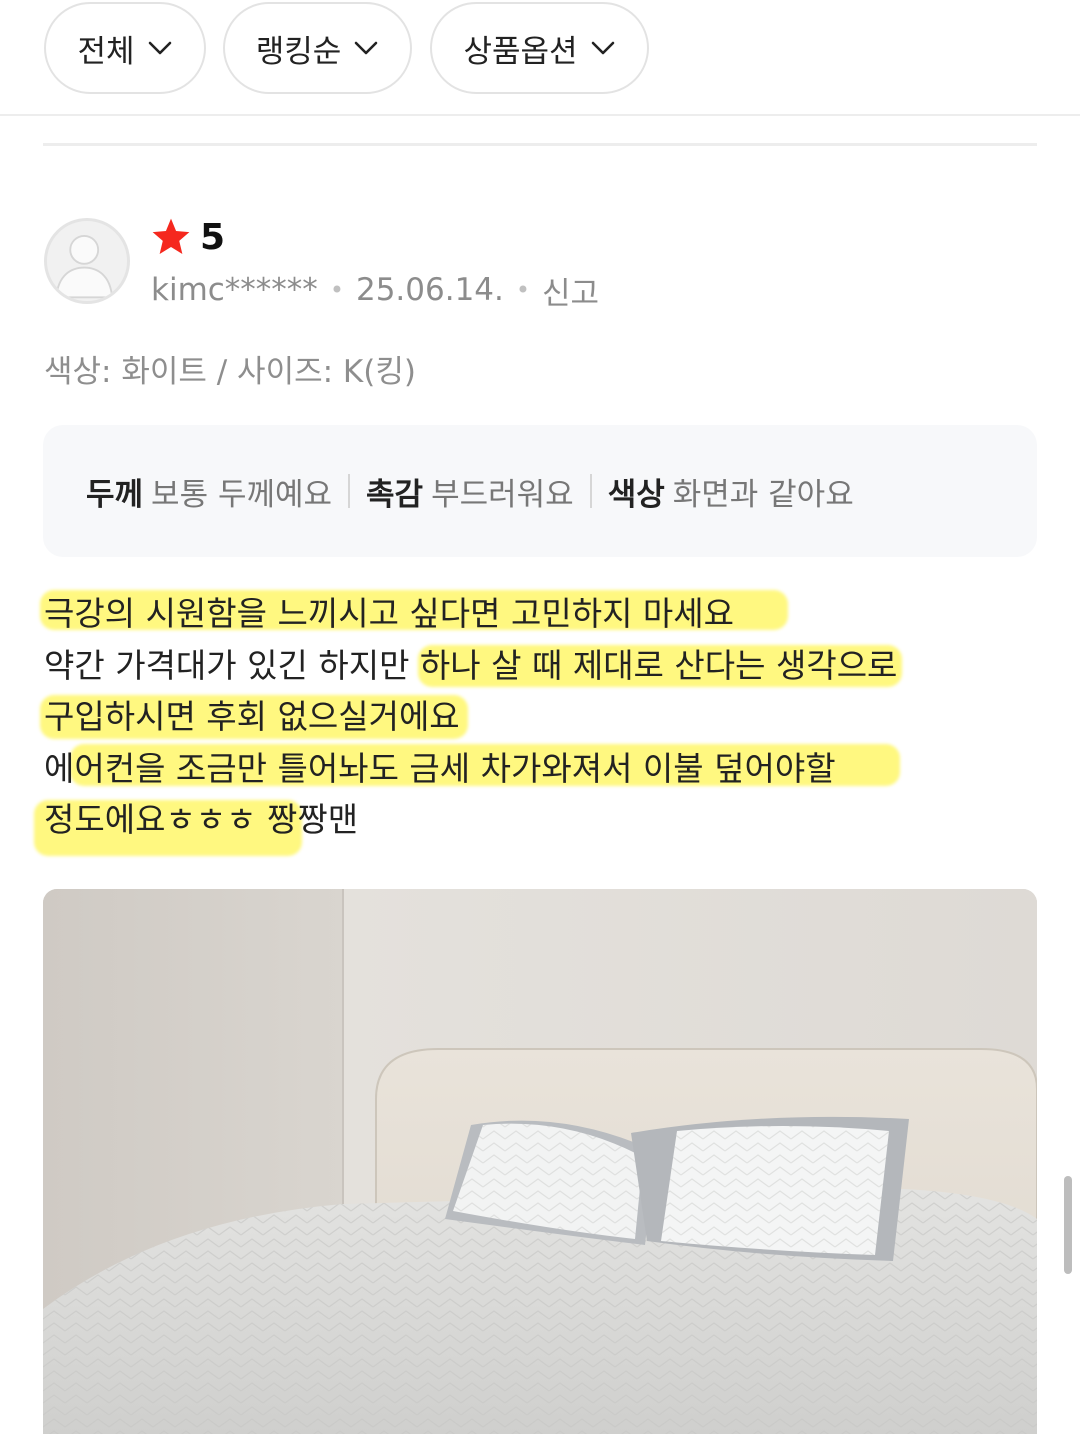 Image resolution: width=1080 pixels, height=1434 pixels. Describe the element at coordinates (234, 290) in the screenshot. I see `reviewer-name: kimc******` at that location.